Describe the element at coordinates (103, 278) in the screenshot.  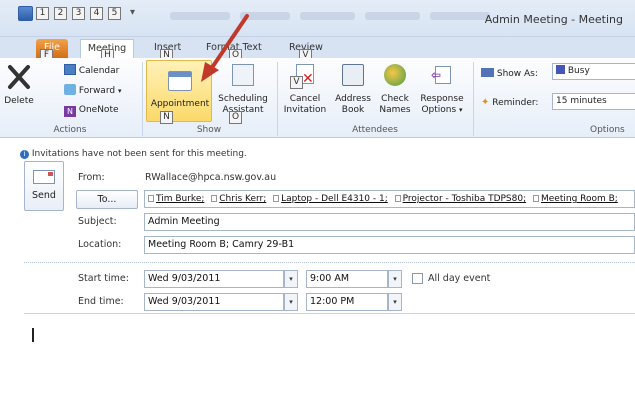
I see `start-time-label: Start time:` at that location.